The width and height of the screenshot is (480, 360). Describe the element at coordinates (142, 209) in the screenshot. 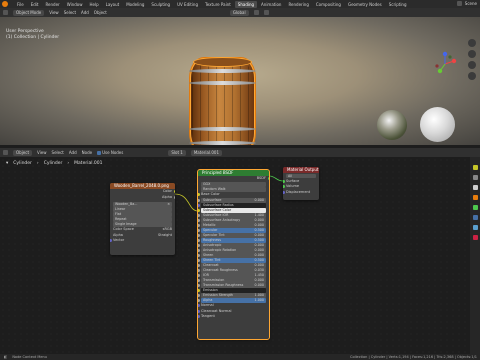

I see `interpolation-dropdown: Linear` at that location.